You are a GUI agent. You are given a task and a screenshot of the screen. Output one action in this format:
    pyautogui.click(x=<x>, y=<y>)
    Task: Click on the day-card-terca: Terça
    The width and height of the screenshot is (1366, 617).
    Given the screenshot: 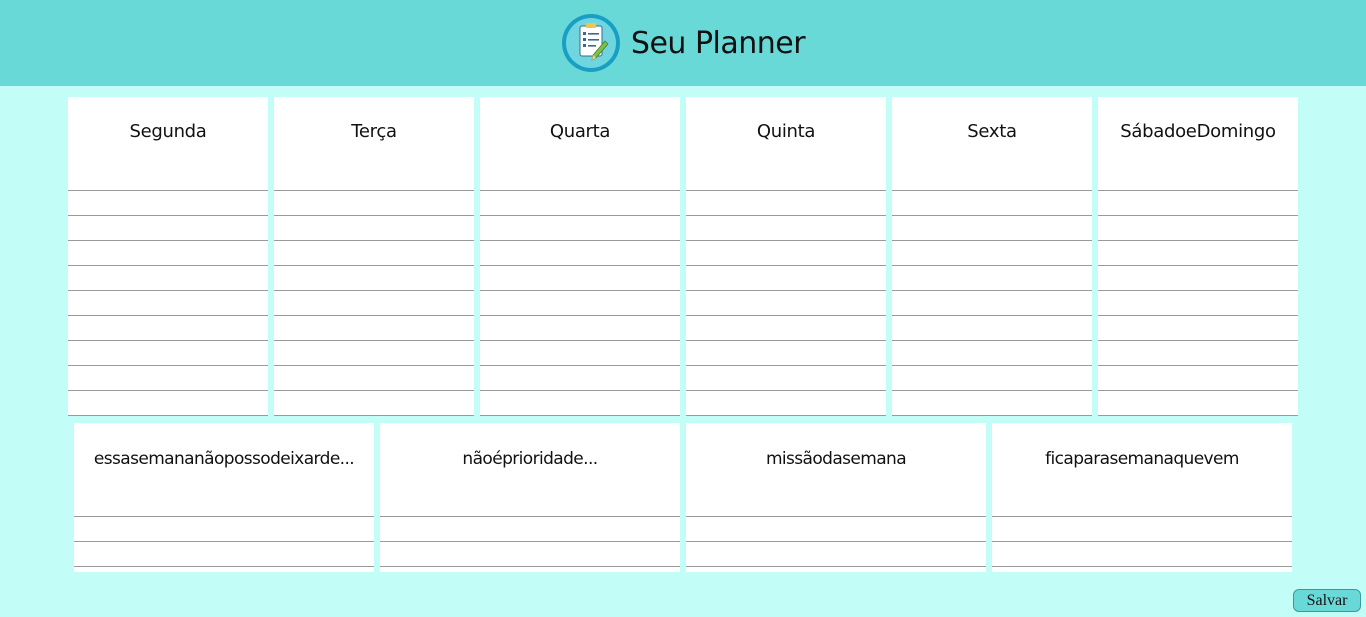 What is the action you would take?
    pyautogui.click(x=374, y=256)
    